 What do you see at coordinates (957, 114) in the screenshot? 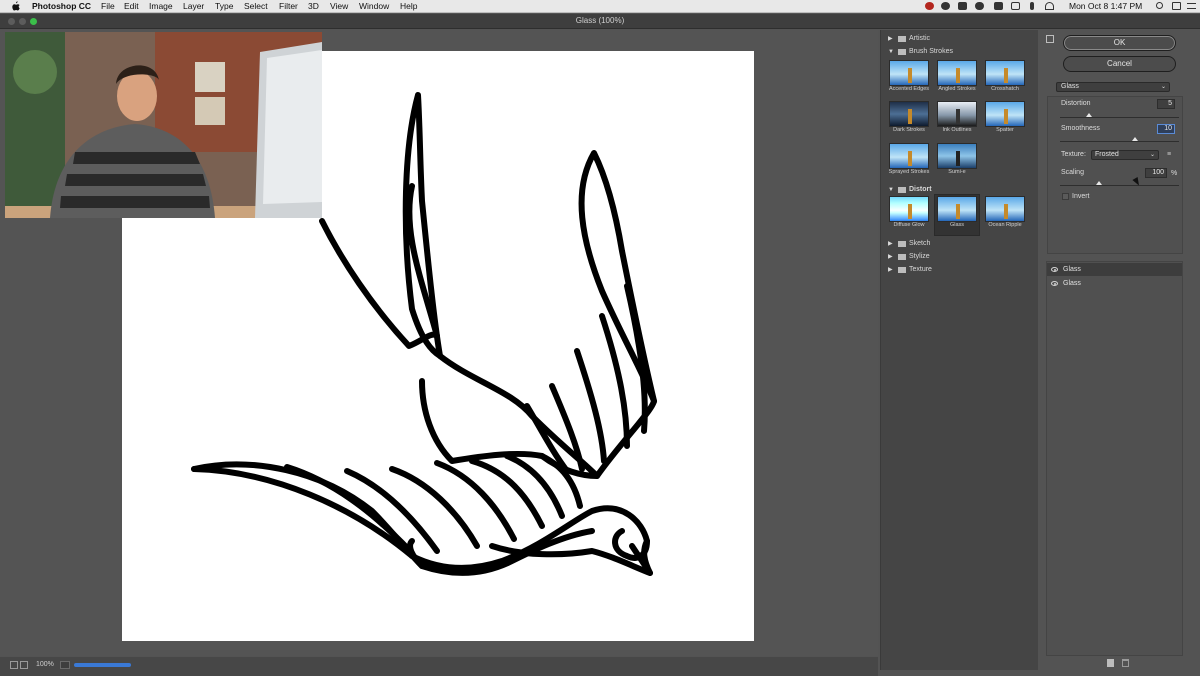
I see `thumb-ink-outlines` at bounding box center [957, 114].